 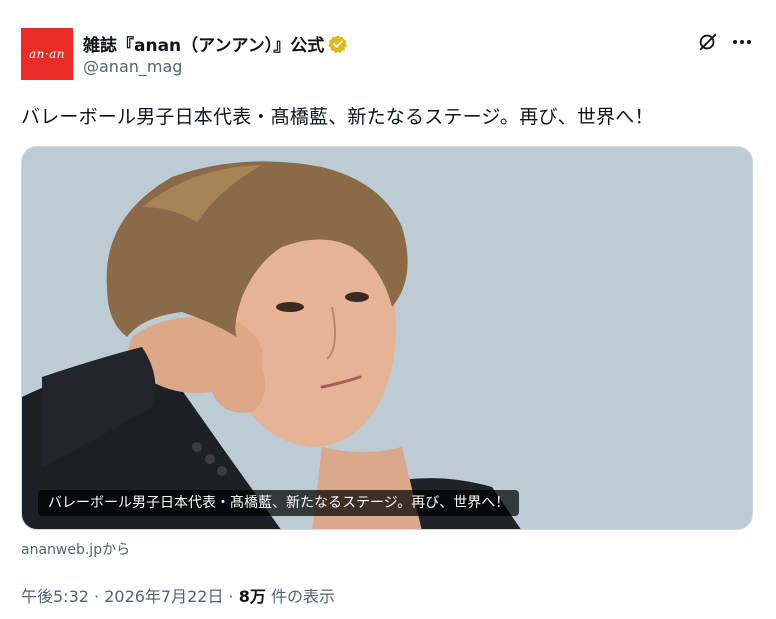 I want to click on tweet-time: 午後5:32, so click(x=55, y=596).